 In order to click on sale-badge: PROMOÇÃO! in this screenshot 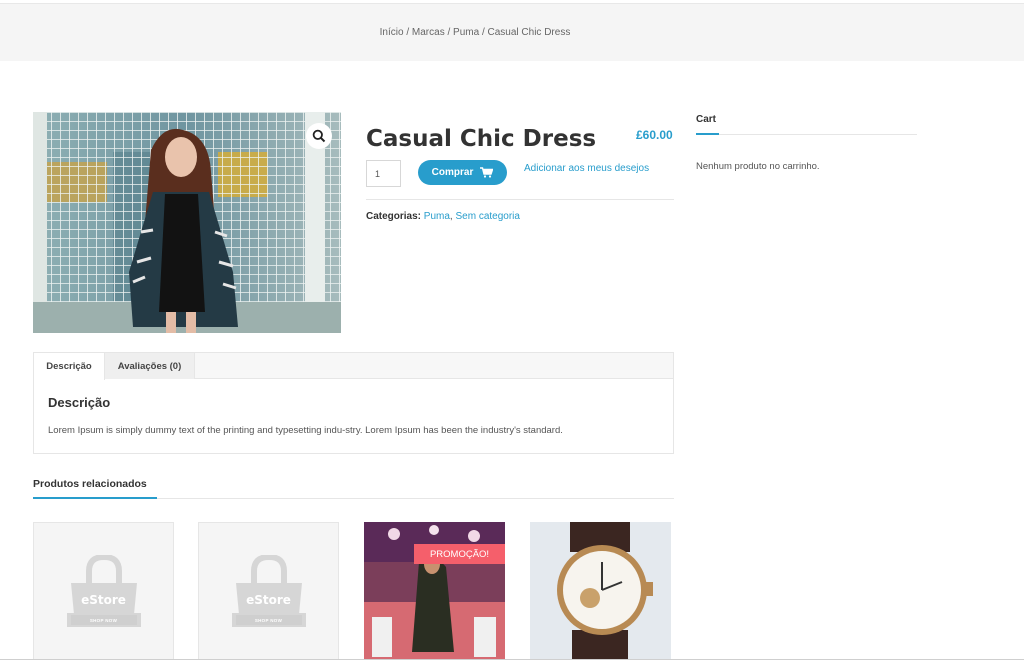, I will do `click(459, 554)`.